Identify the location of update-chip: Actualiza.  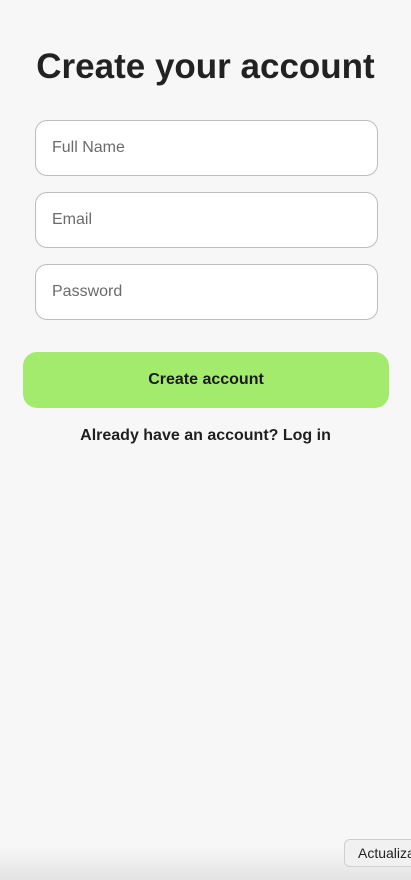
(377, 853).